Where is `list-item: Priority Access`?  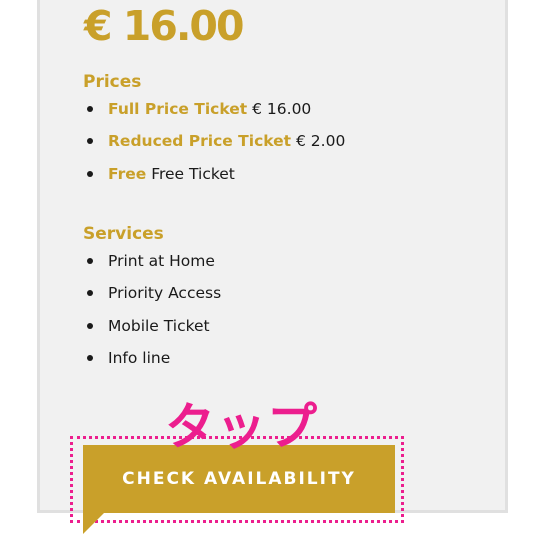 list-item: Priority Access is located at coordinates (153, 298).